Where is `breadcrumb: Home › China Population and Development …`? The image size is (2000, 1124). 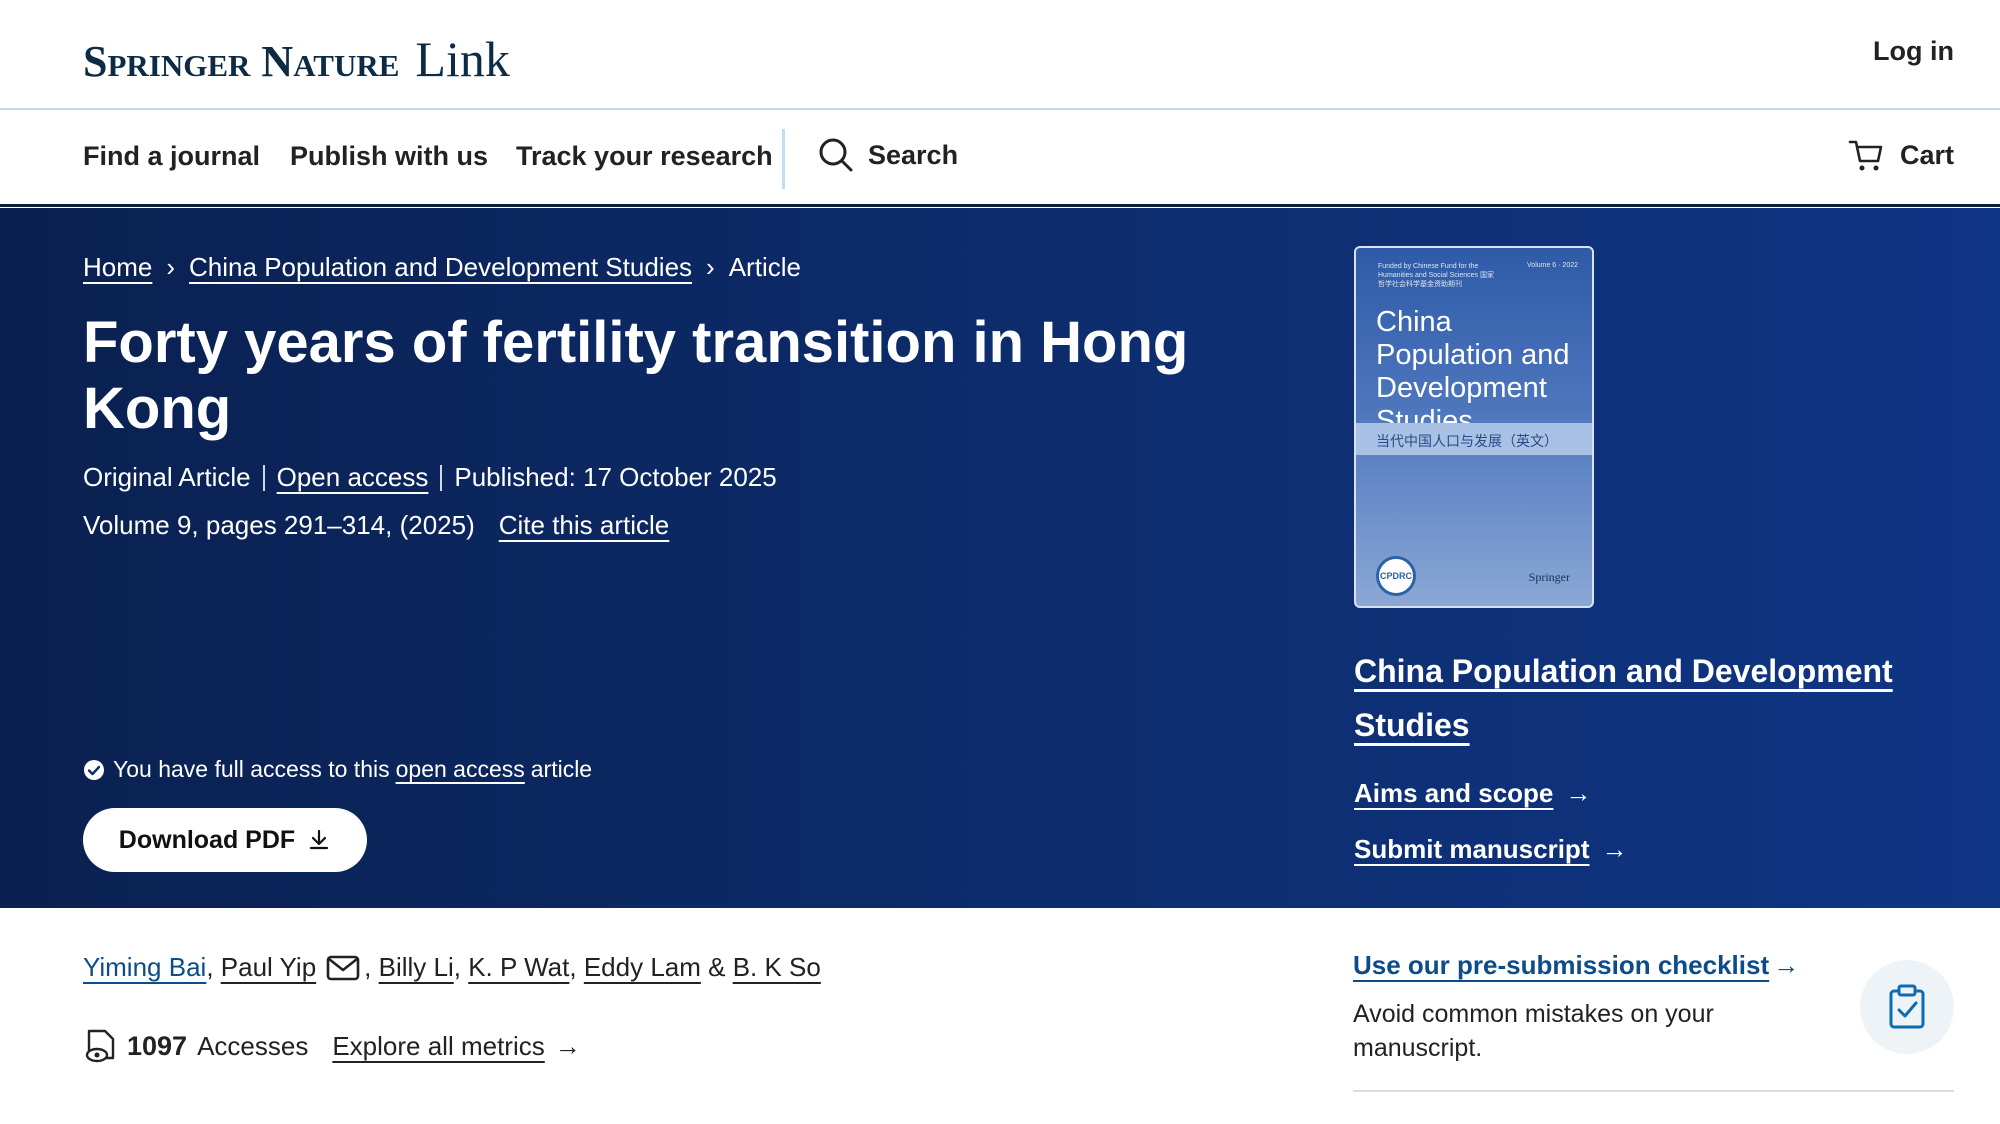 breadcrumb: Home › China Population and Development … is located at coordinates (442, 267).